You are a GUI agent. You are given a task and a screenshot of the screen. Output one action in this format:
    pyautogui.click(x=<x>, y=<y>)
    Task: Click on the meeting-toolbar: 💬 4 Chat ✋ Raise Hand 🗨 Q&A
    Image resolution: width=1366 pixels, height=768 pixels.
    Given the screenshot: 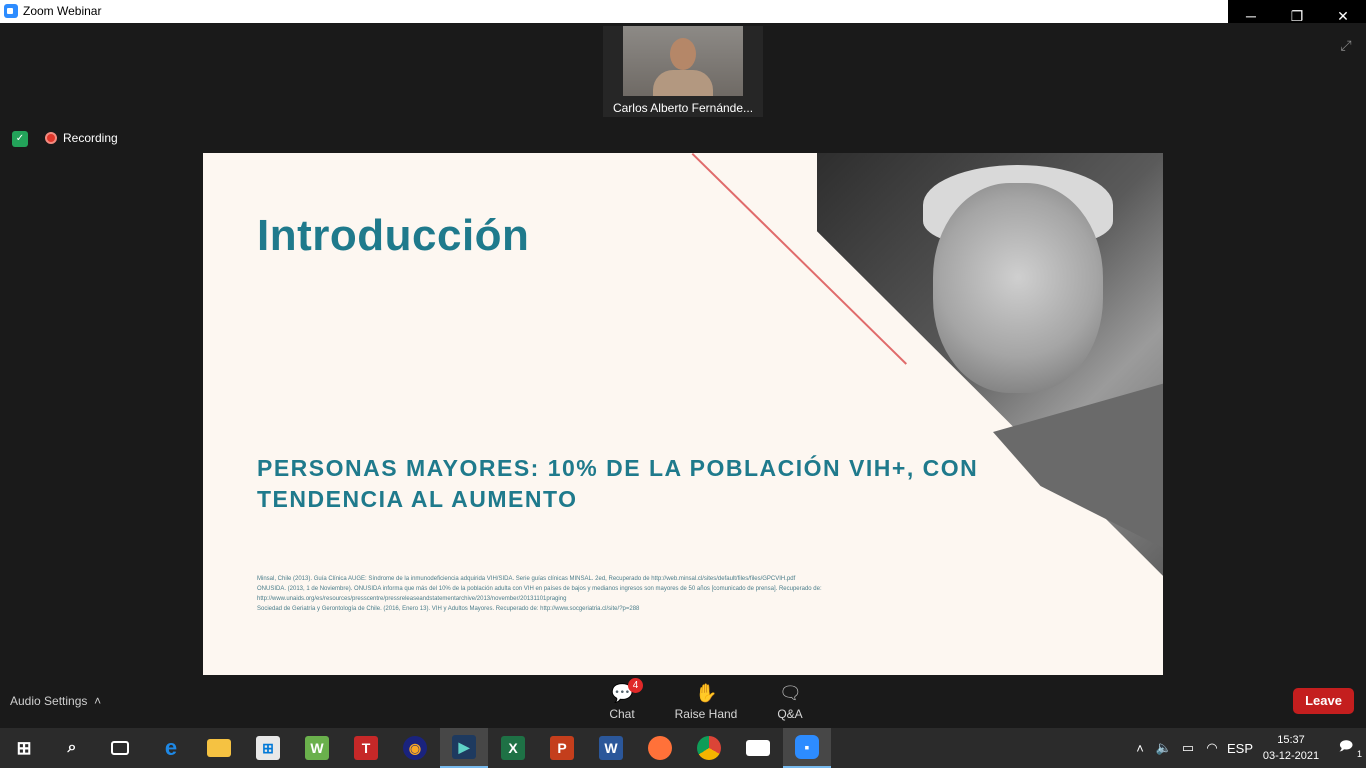 What is the action you would take?
    pyautogui.click(x=706, y=700)
    